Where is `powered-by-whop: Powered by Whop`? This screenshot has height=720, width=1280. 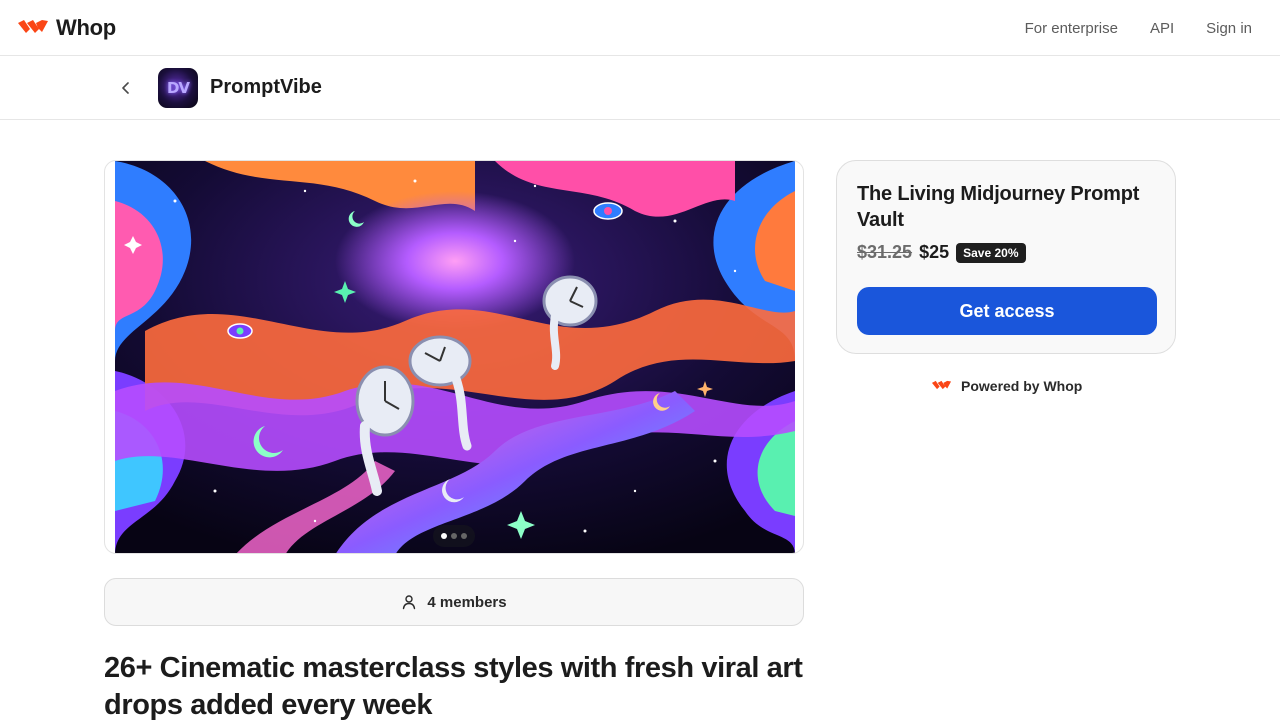
powered-by-whop: Powered by Whop is located at coordinates (1006, 386).